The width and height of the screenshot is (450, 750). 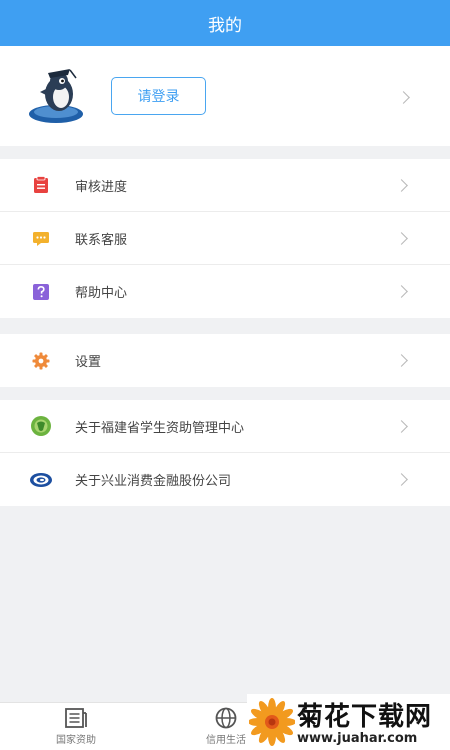 I want to click on chat-icon, so click(x=41, y=239).